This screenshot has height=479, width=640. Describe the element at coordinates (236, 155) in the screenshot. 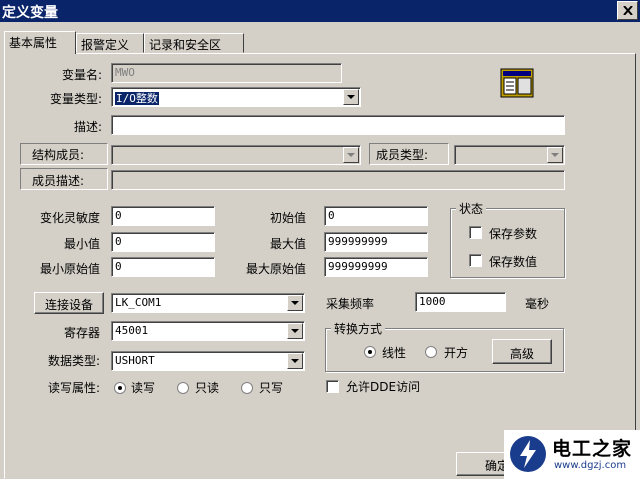

I see `struct-member-select` at that location.